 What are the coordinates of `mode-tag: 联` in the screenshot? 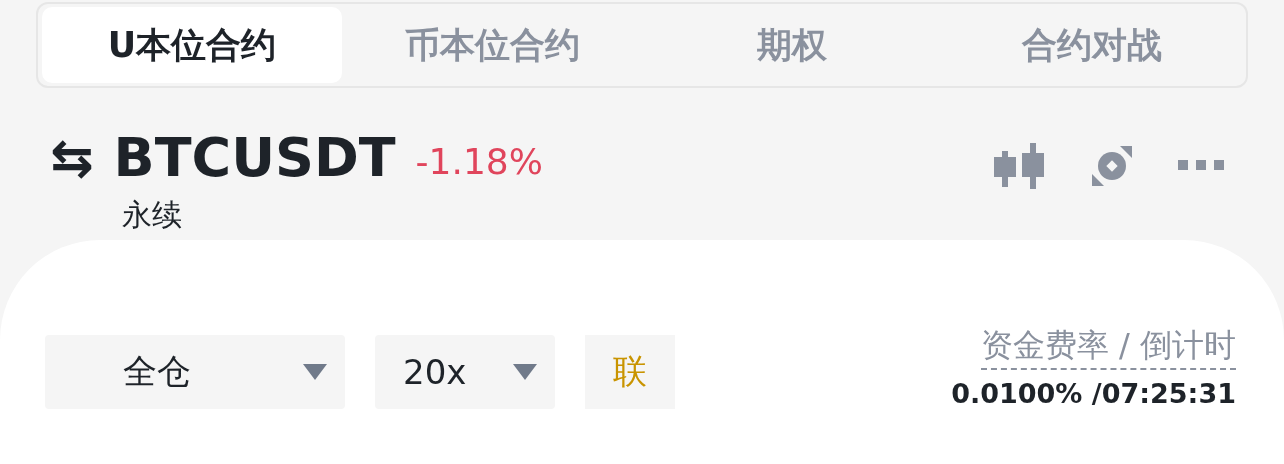 It's located at (630, 372).